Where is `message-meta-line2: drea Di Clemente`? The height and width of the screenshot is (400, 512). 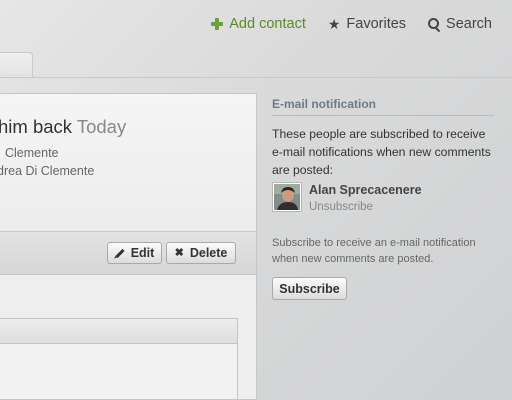 message-meta-line2: drea Di Clemente is located at coordinates (47, 171).